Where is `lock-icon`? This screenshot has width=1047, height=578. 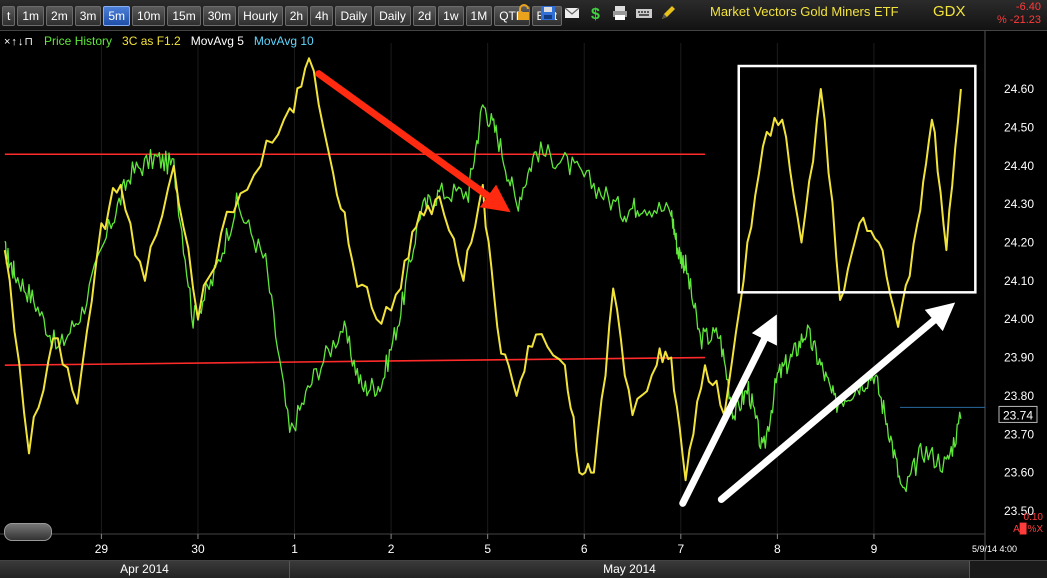
lock-icon is located at coordinates (524, 13).